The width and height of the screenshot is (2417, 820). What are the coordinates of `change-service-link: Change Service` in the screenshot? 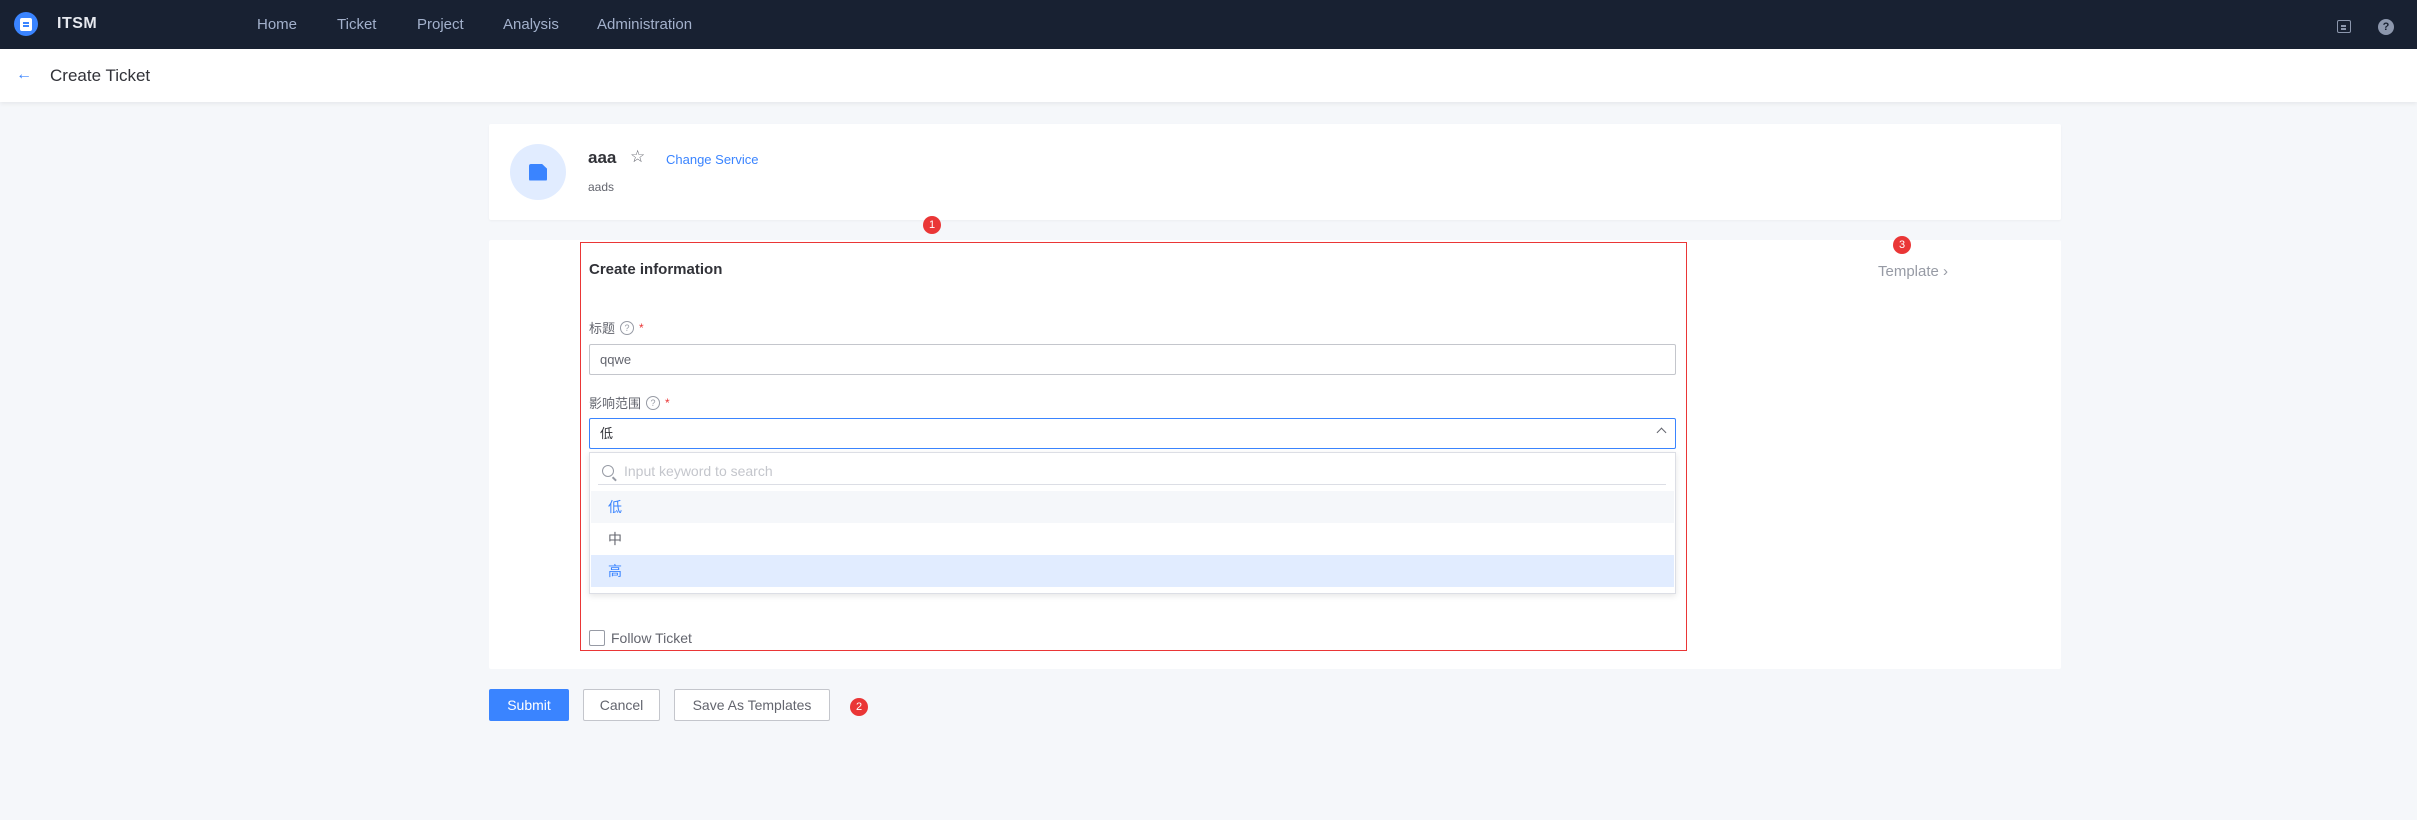 It's located at (712, 159).